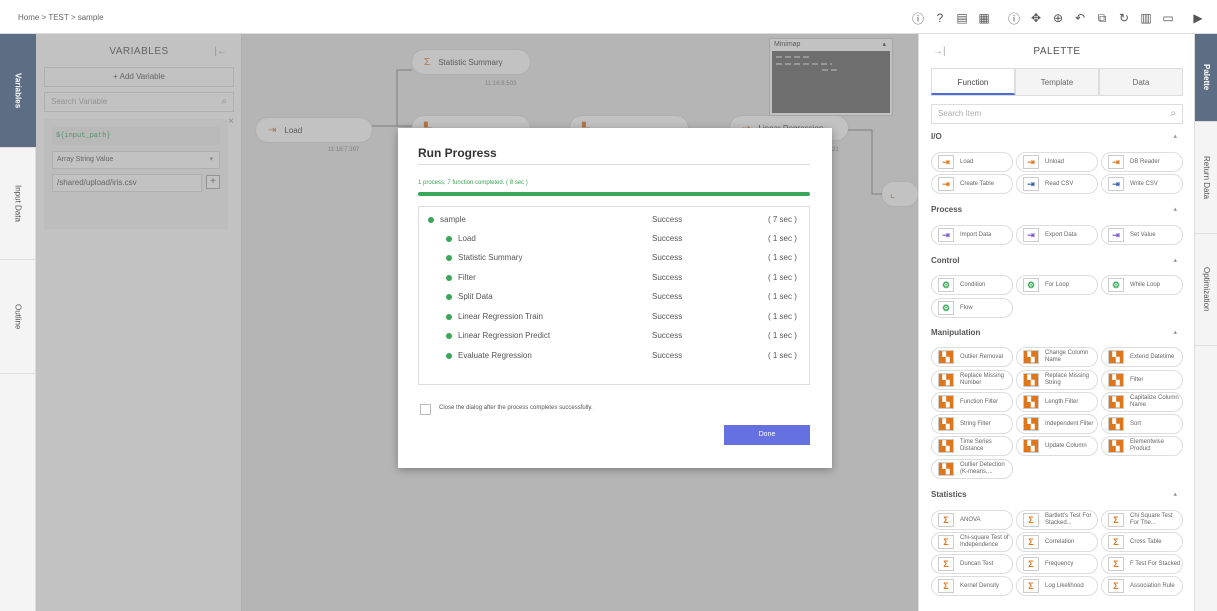  What do you see at coordinates (1102, 18) in the screenshot?
I see `copy-icon: ⧉` at bounding box center [1102, 18].